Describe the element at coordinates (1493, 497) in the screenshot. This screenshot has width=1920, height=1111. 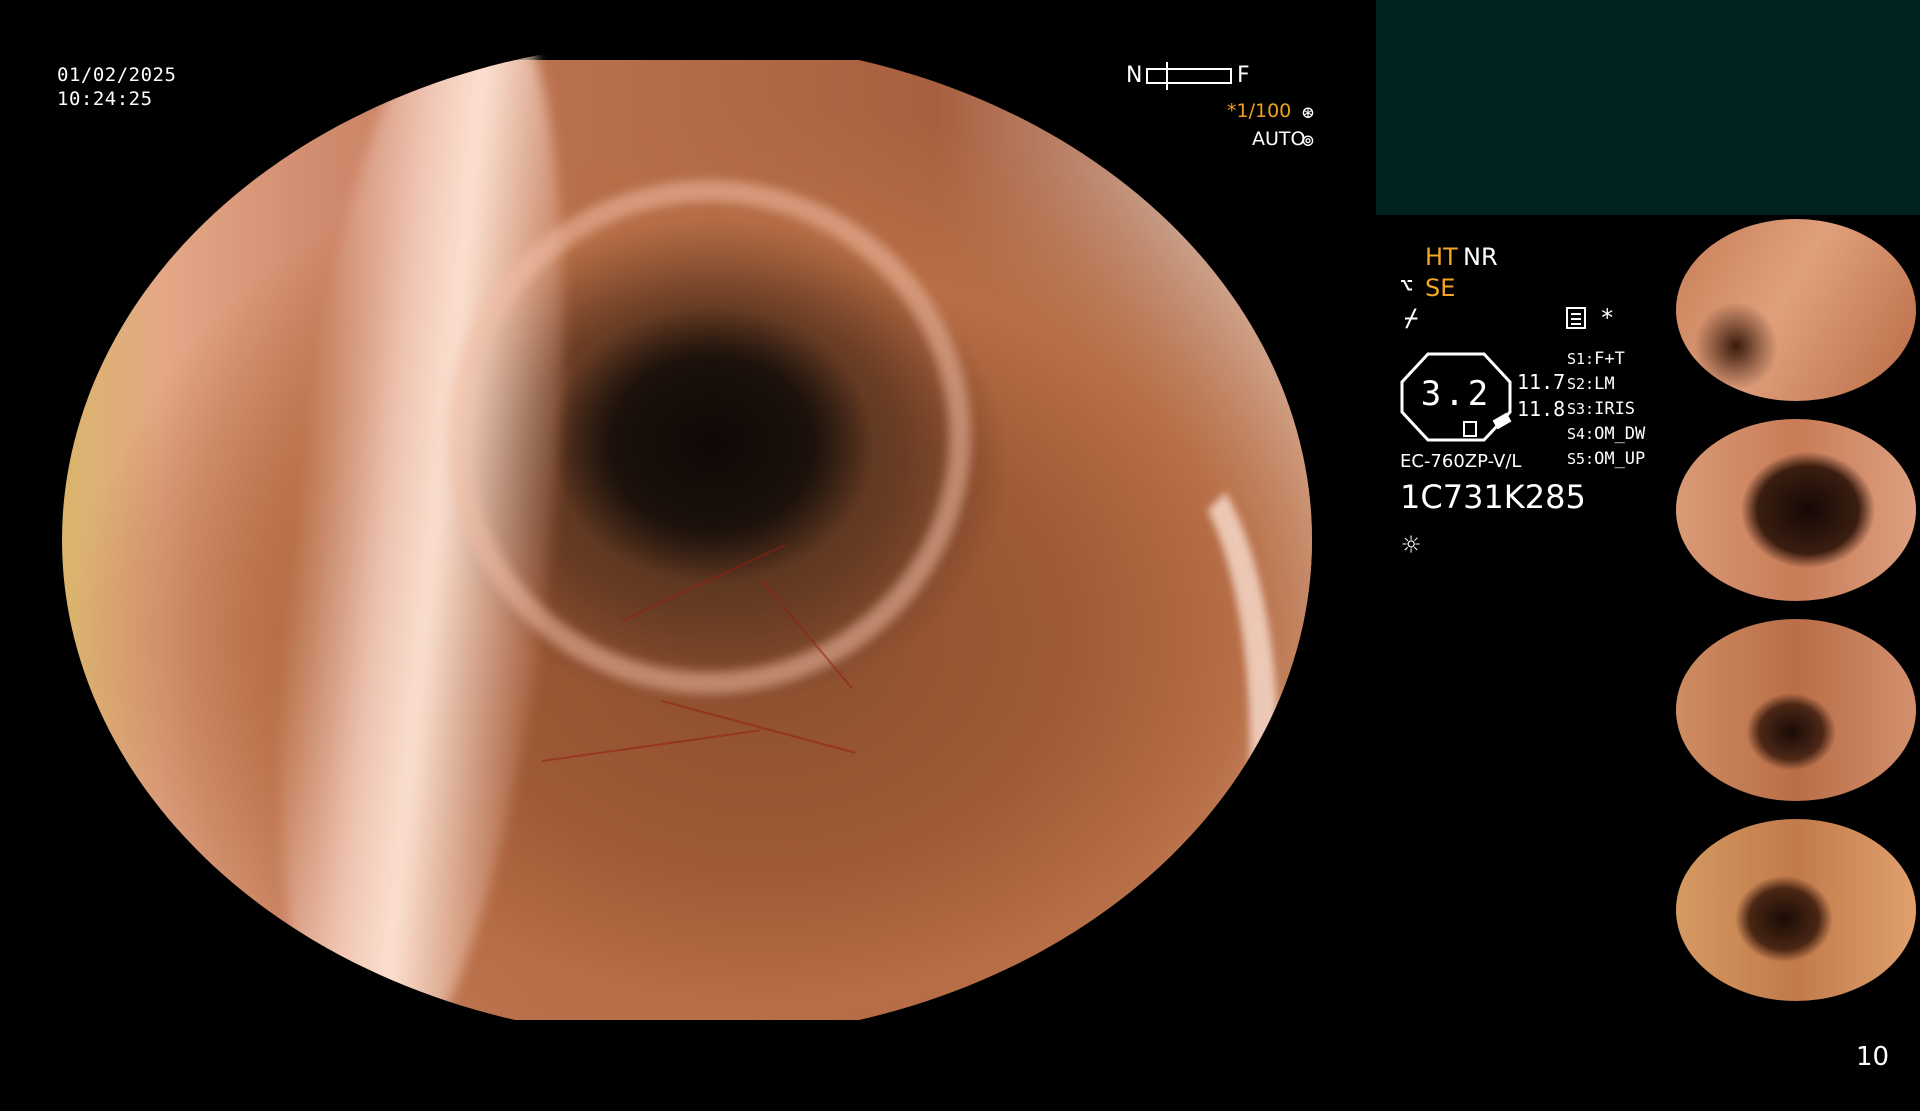
I see `scope-serial: 1C731K285` at that location.